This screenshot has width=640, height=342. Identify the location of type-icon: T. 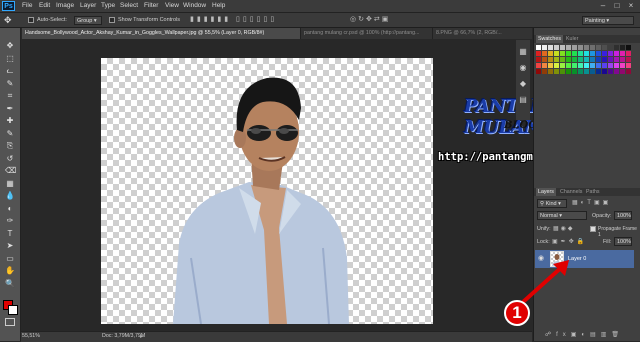
(10, 233).